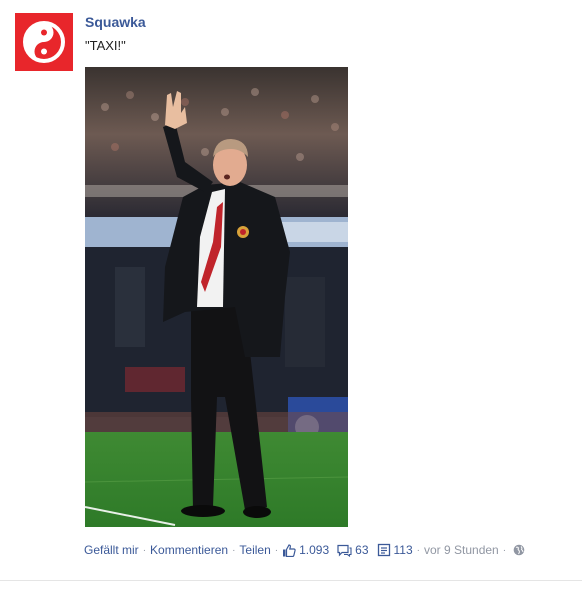 The width and height of the screenshot is (582, 589). Describe the element at coordinates (254, 550) in the screenshot. I see `share-link: Teilen` at that location.